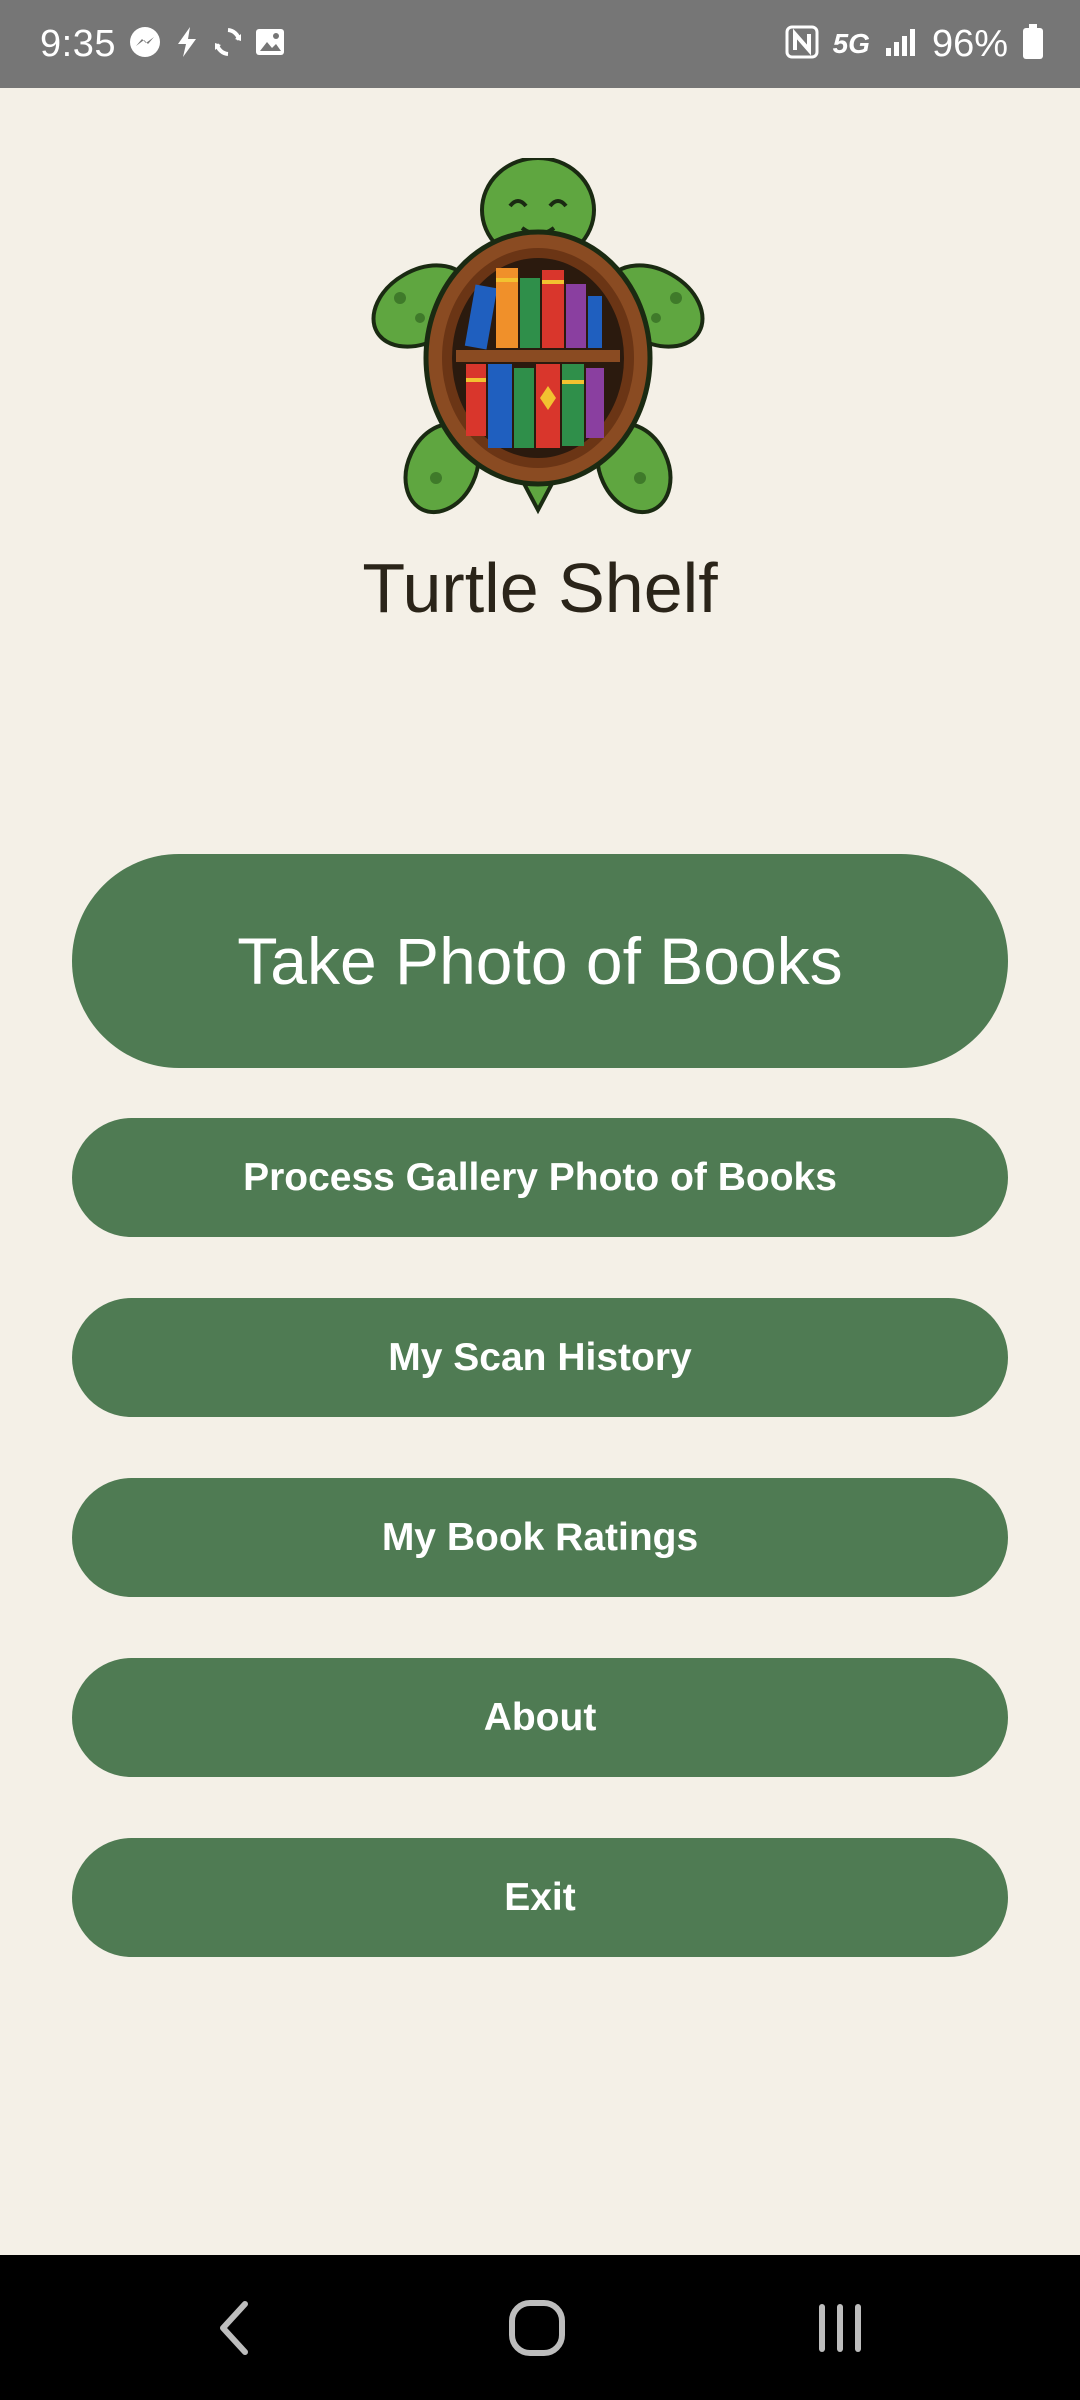 The image size is (1080, 2400). Describe the element at coordinates (228, 44) in the screenshot. I see `sync-icon` at that location.